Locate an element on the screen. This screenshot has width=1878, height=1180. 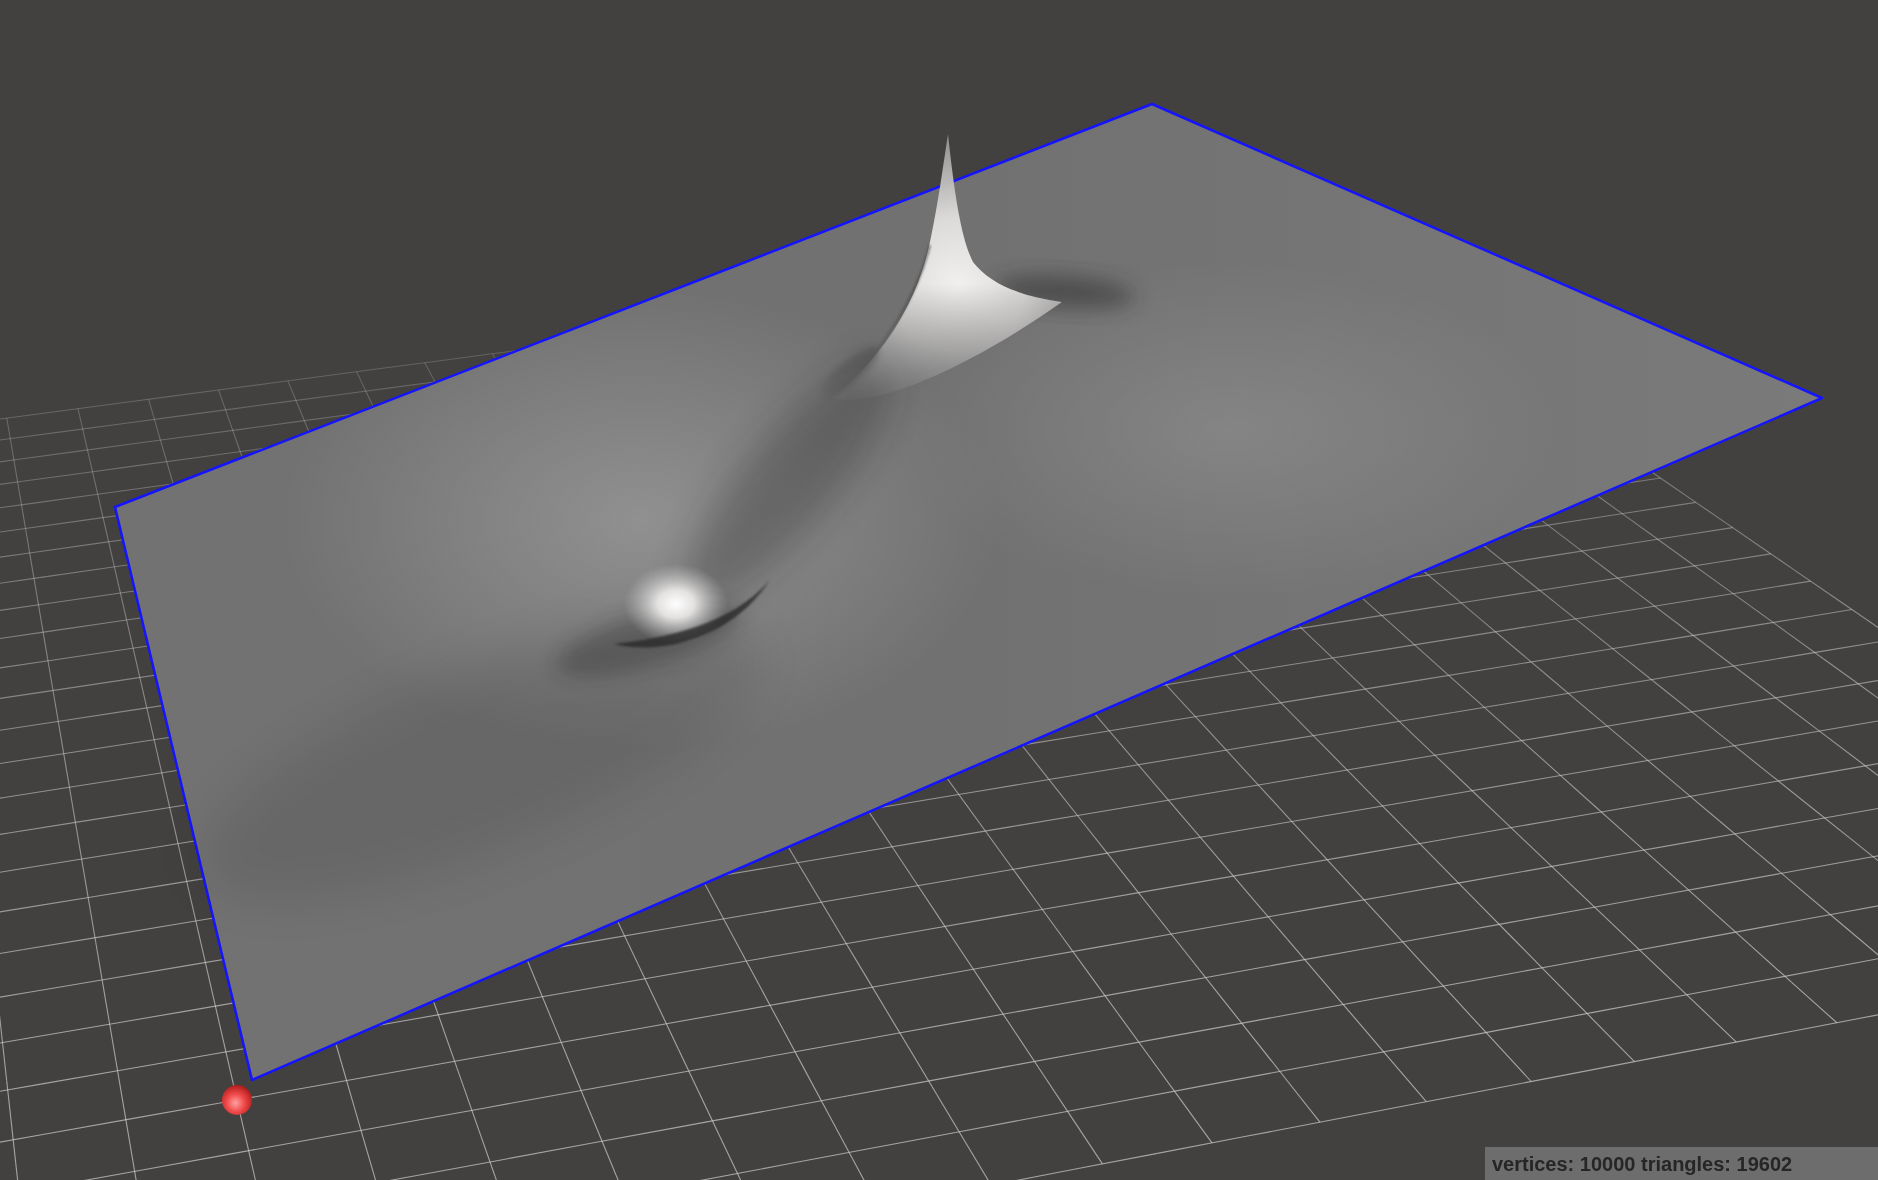
stats-overlay: vertices: 10000 triangles: 19602 is located at coordinates (1681, 1163).